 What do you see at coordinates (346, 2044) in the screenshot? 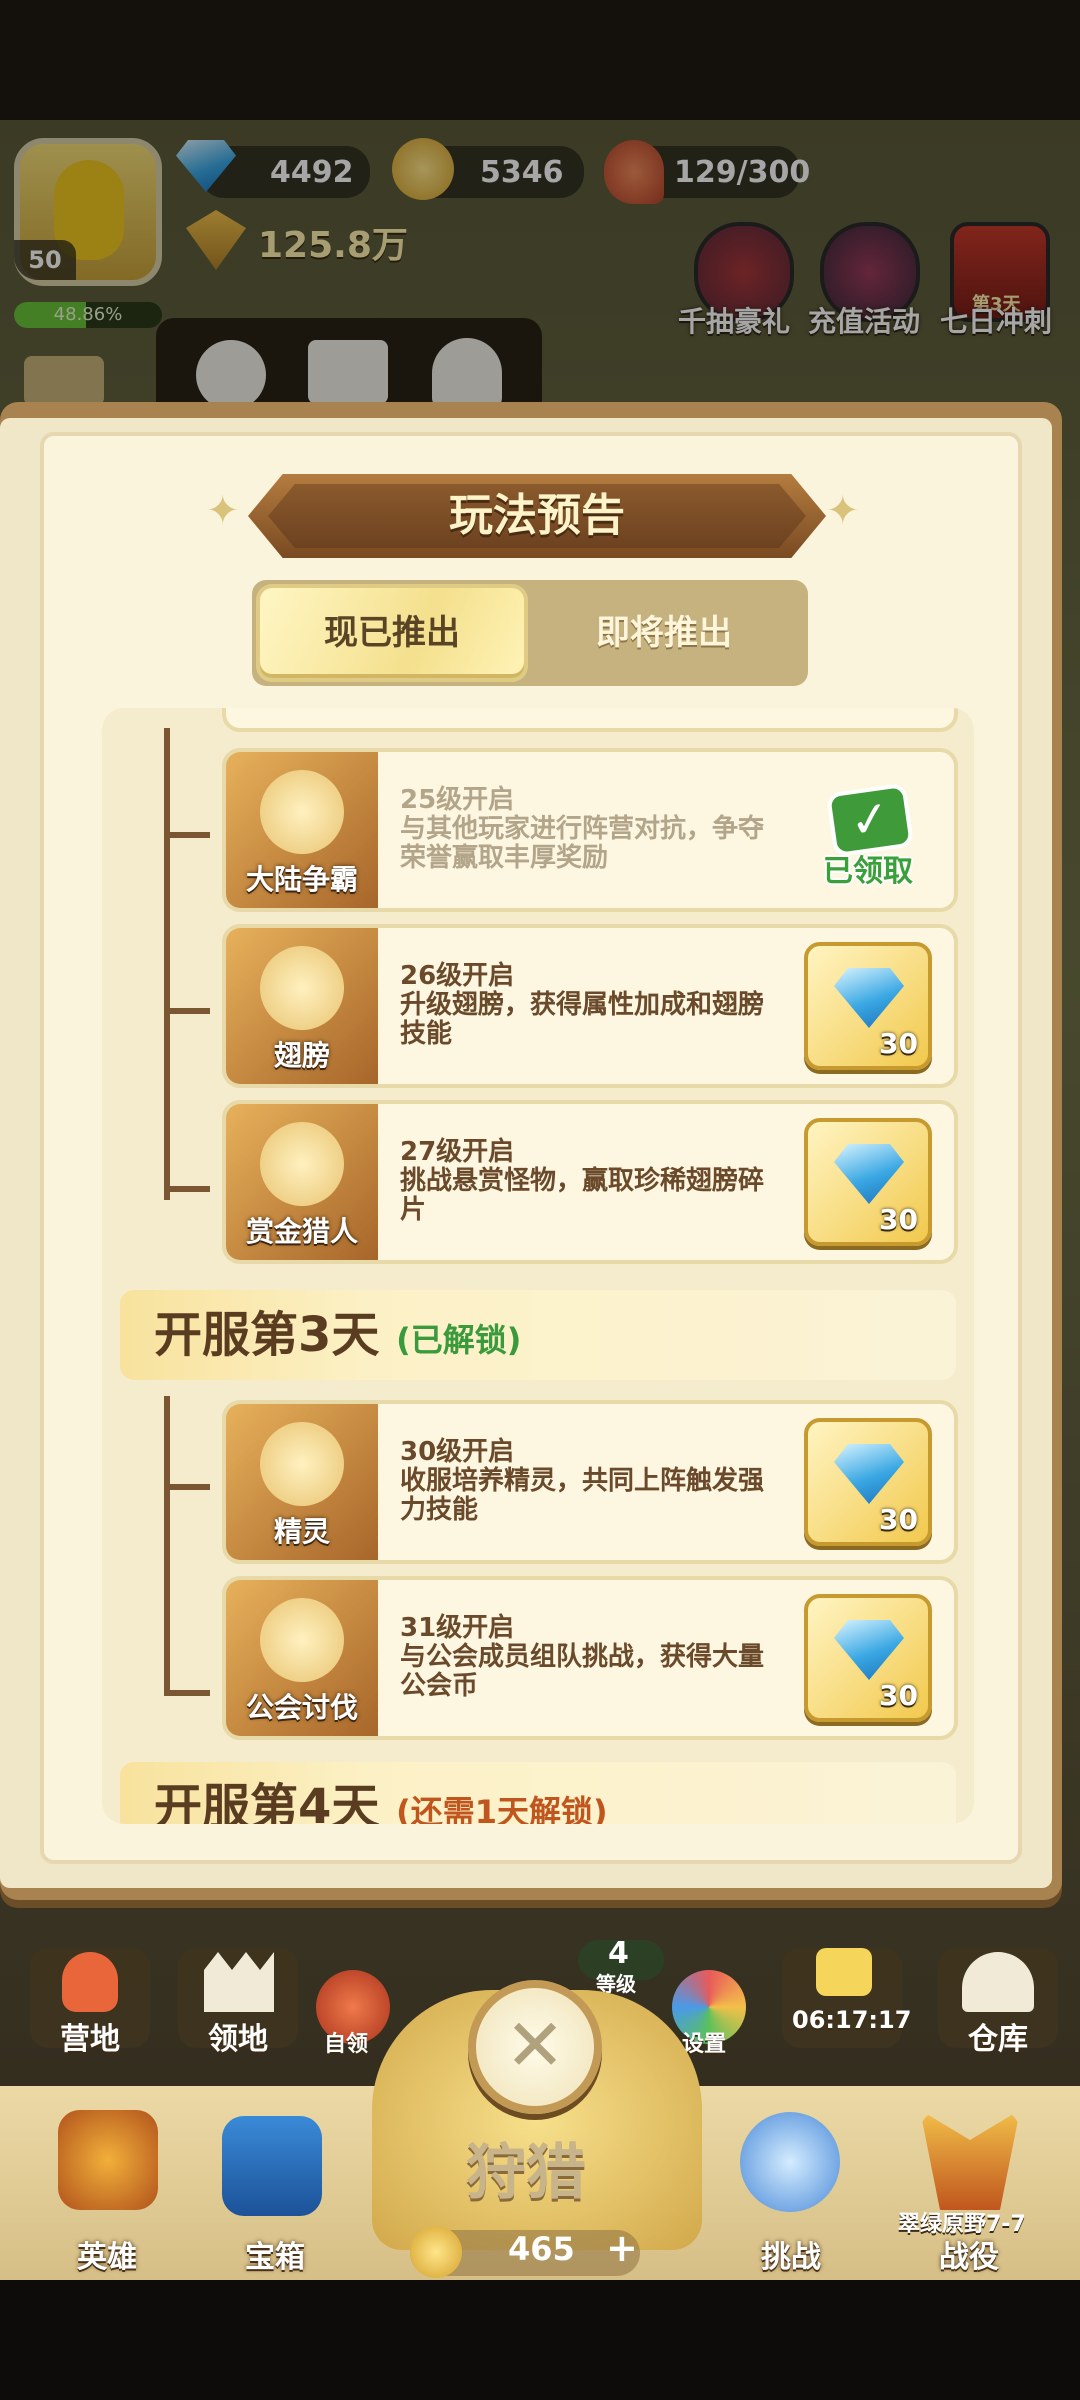
I see `auto-claim-label: 自领` at bounding box center [346, 2044].